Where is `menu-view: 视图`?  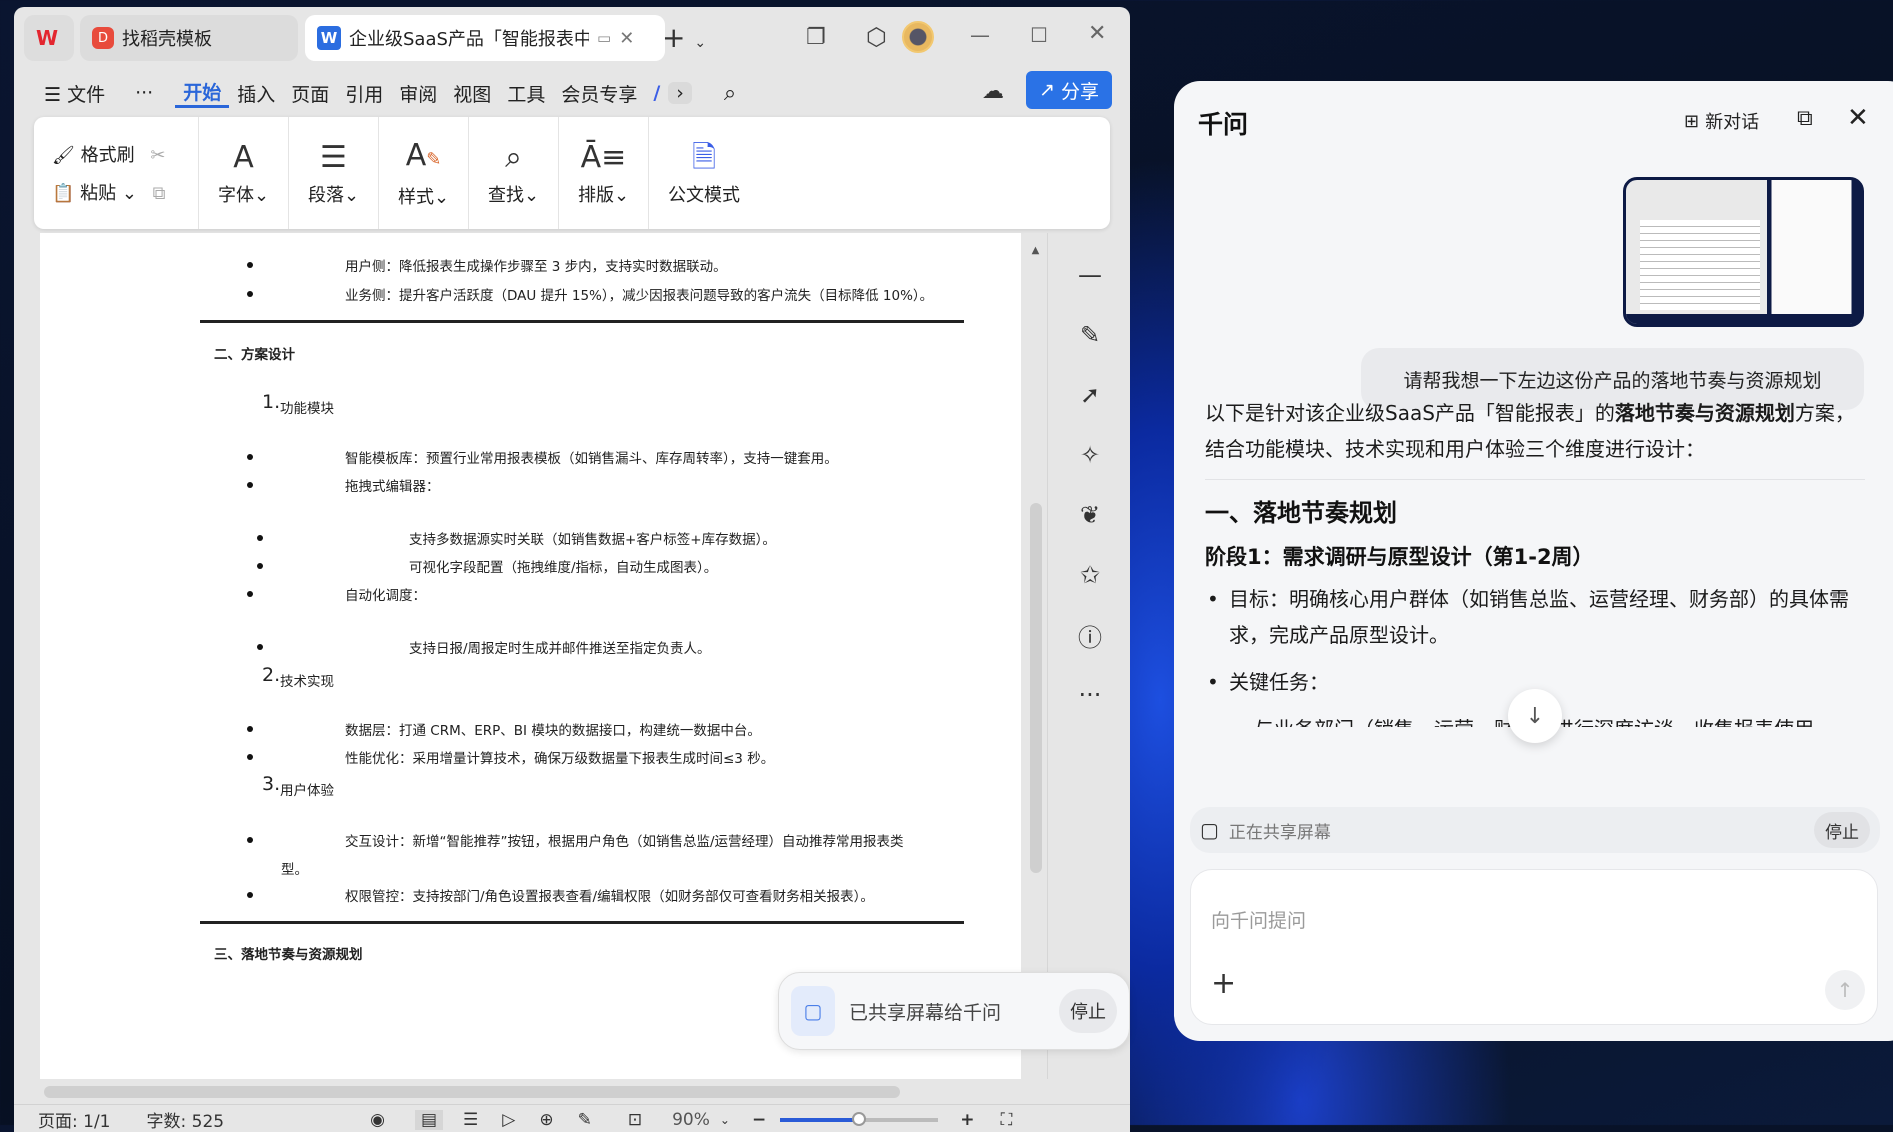 menu-view: 视图 is located at coordinates (472, 93).